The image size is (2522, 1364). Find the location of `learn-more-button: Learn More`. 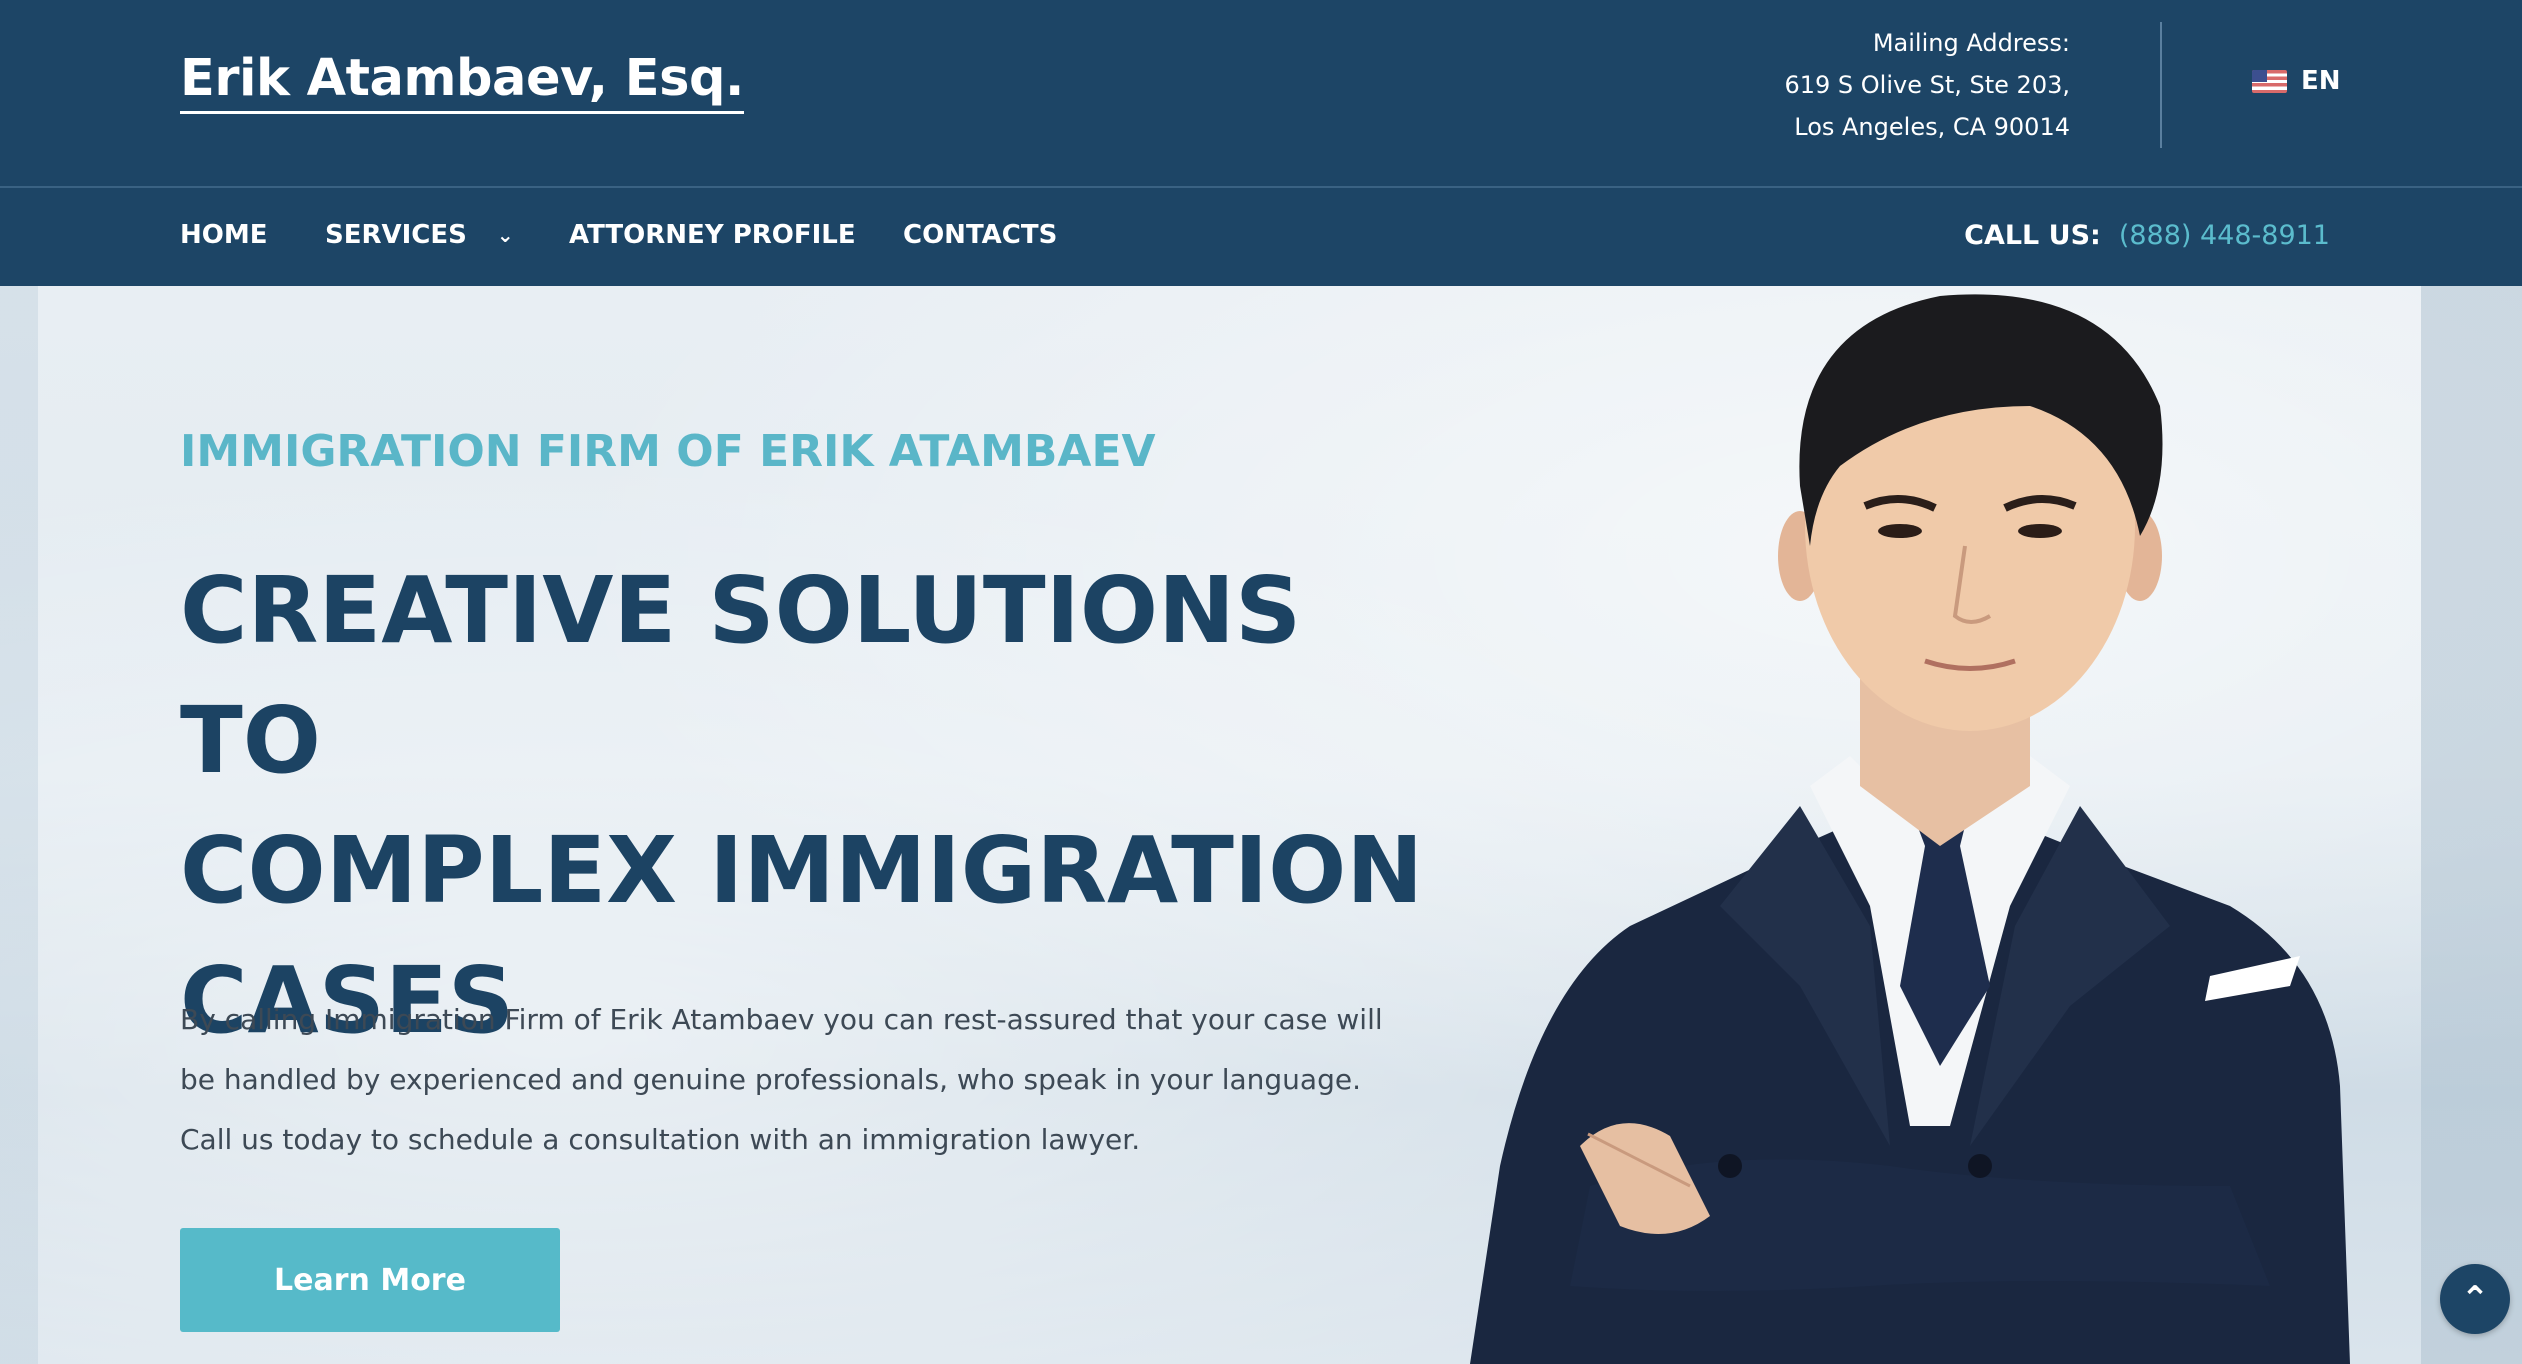

learn-more-button: Learn More is located at coordinates (370, 1280).